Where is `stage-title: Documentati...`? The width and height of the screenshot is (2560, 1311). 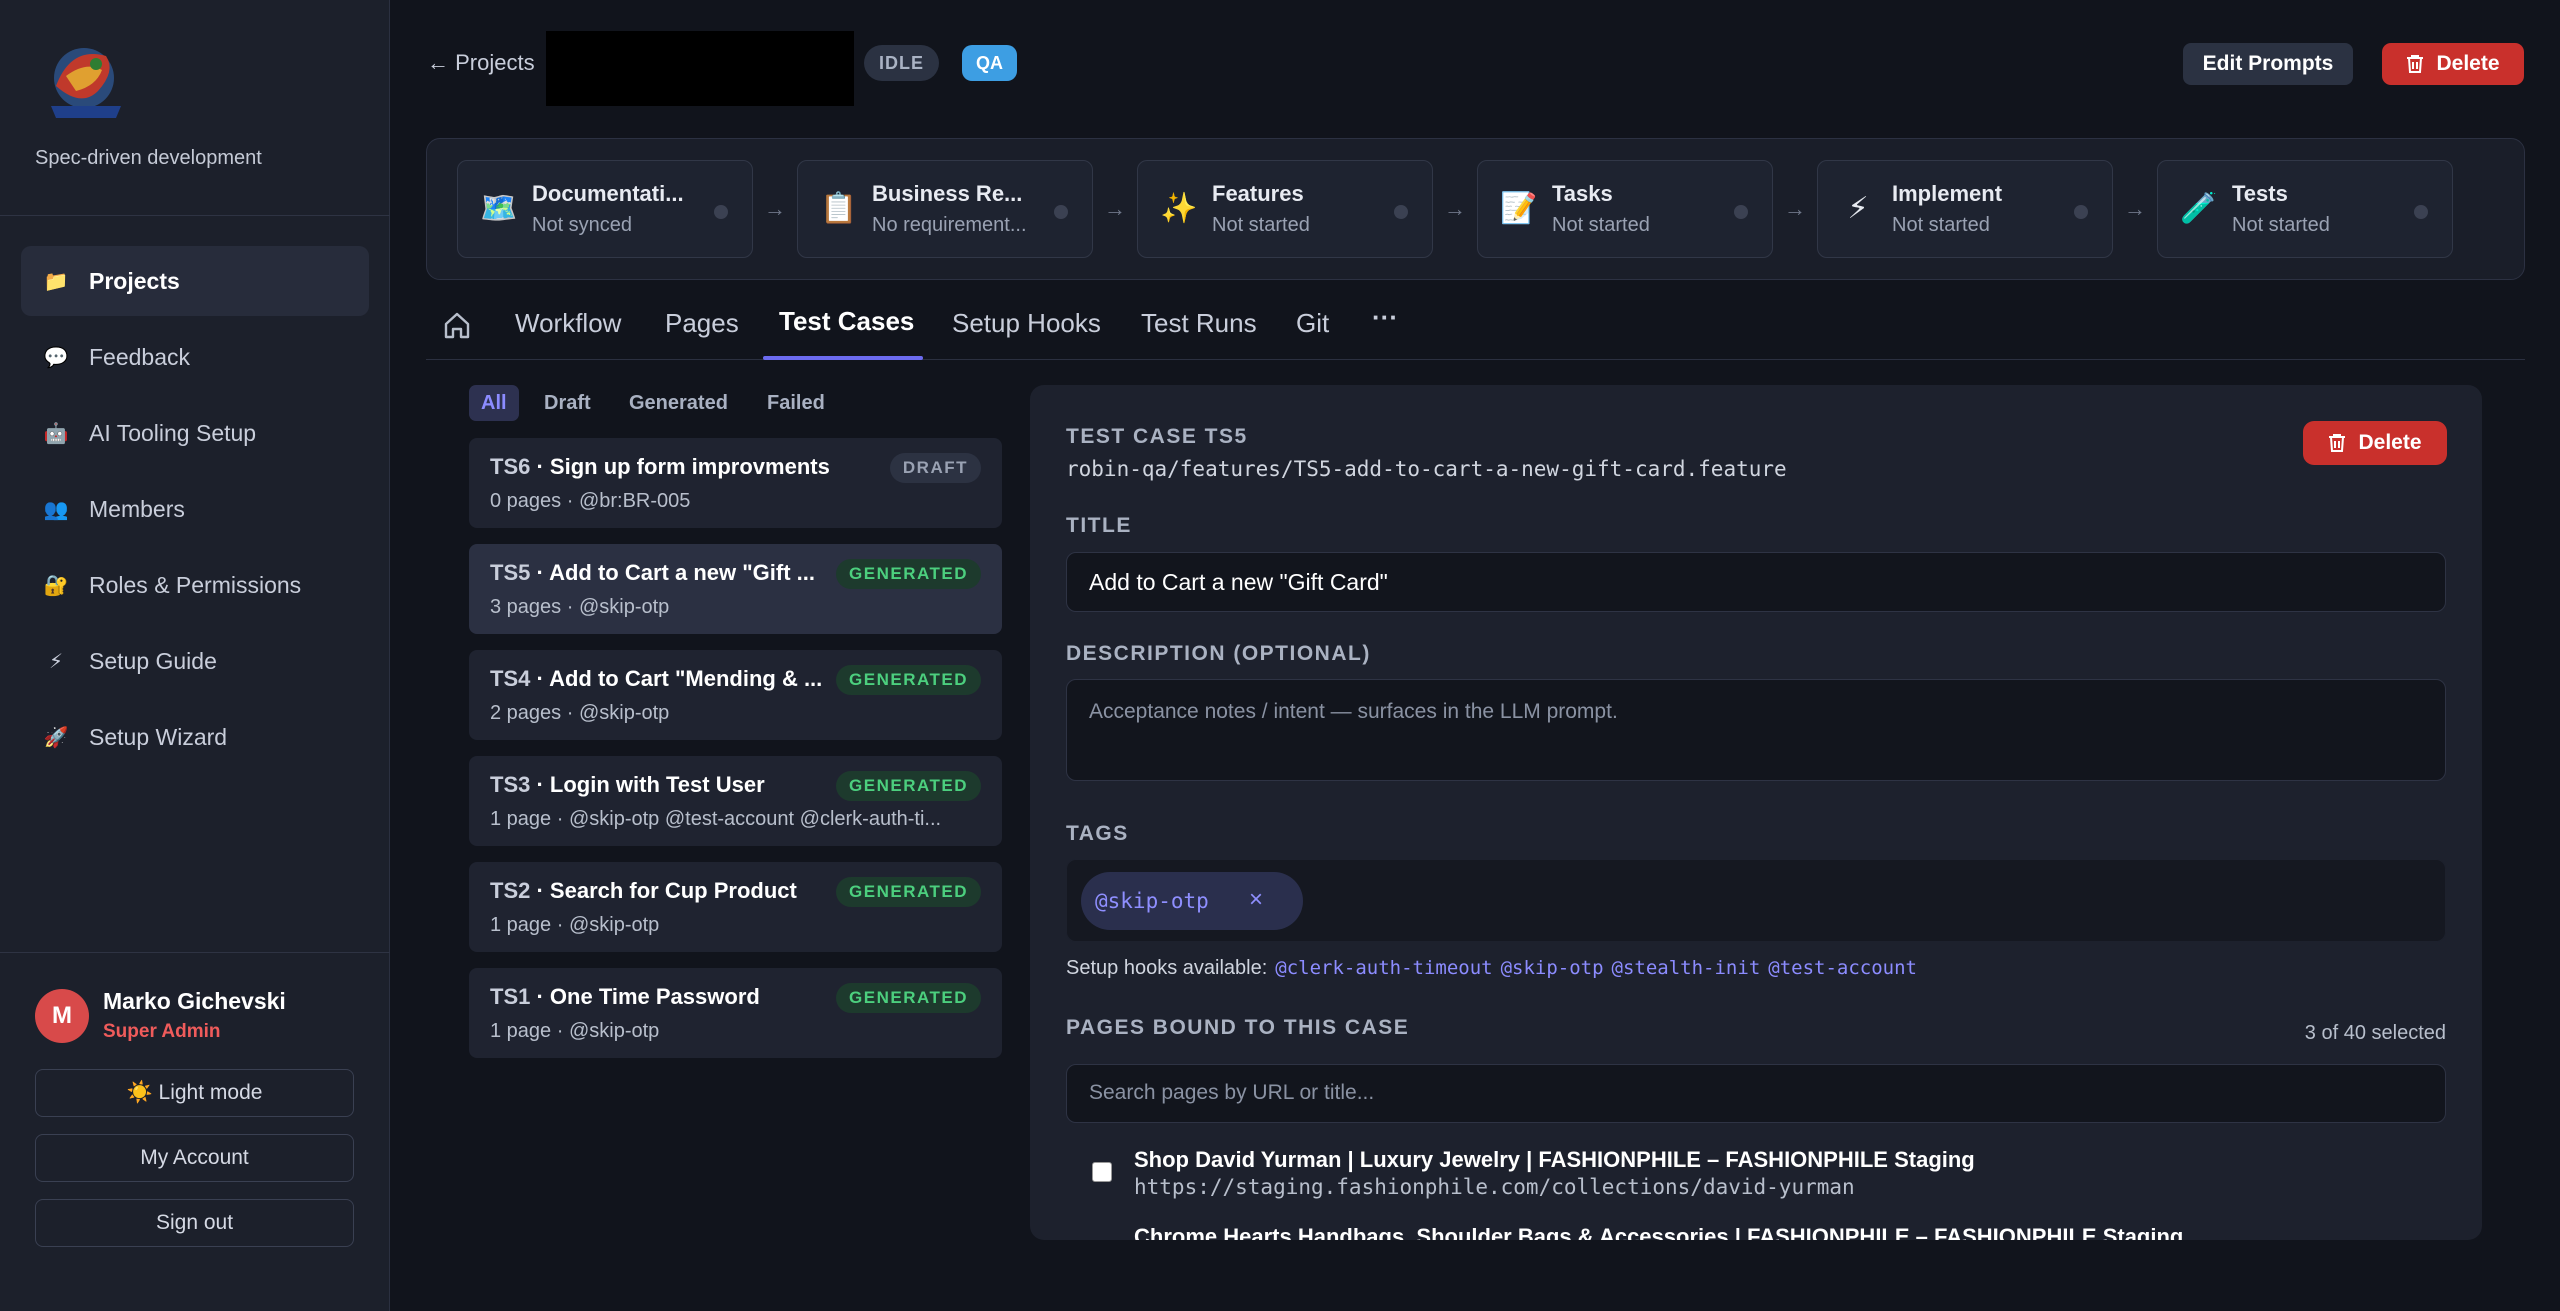 stage-title: Documentati... is located at coordinates (608, 193).